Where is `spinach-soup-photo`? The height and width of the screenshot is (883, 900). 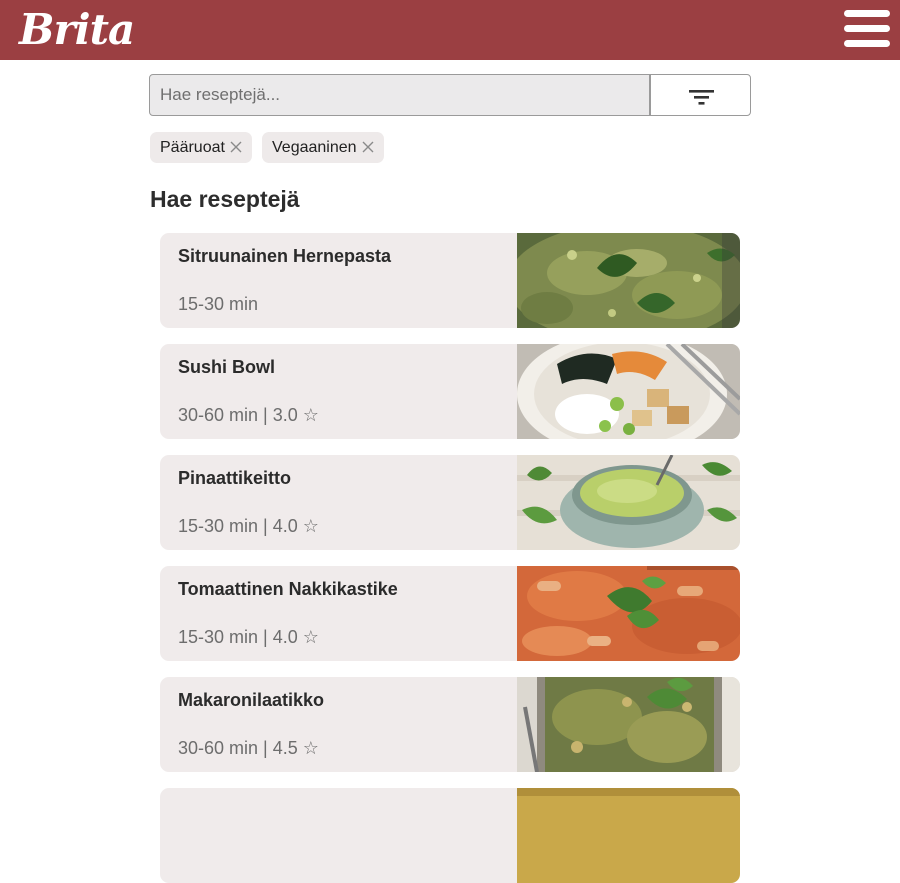
spinach-soup-photo is located at coordinates (628, 502).